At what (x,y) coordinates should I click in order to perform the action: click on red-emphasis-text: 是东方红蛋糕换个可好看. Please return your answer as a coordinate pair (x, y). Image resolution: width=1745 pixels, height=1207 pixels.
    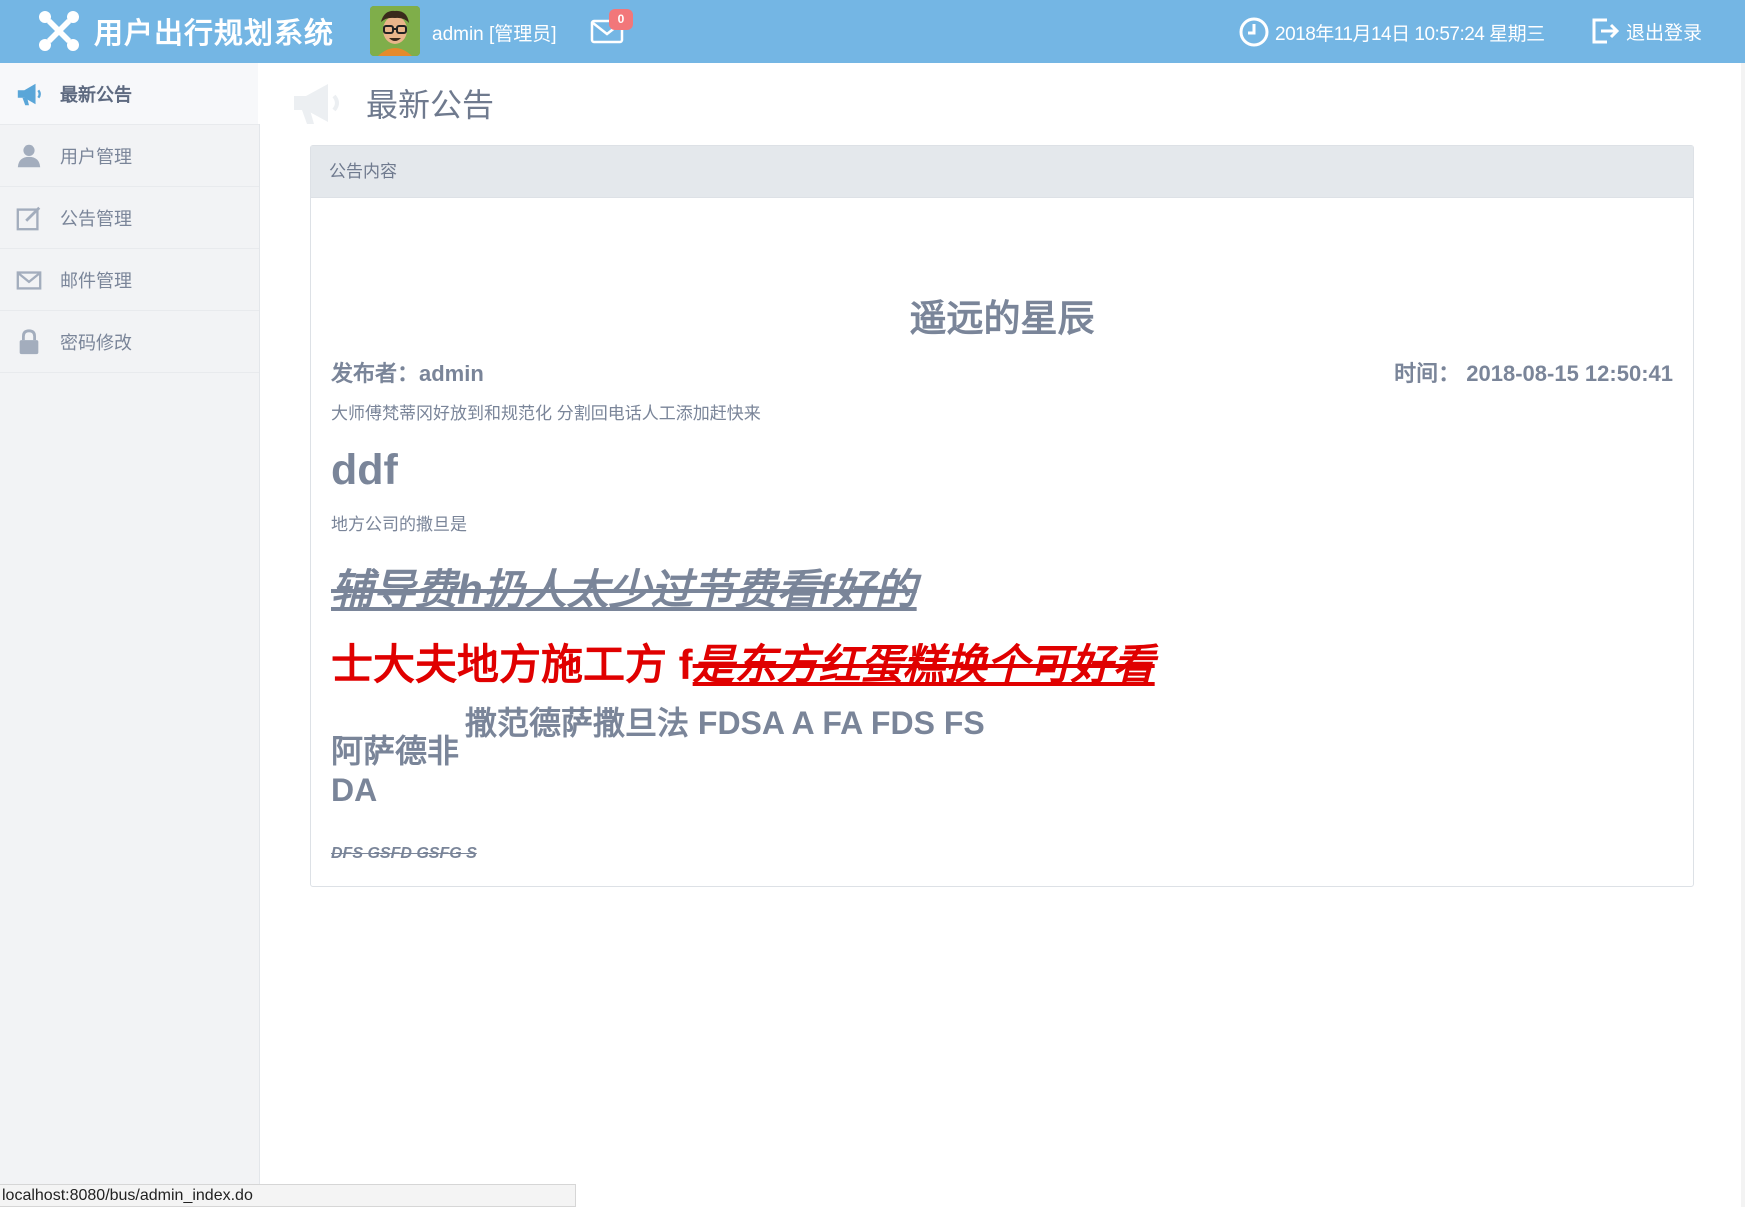
    Looking at the image, I should click on (923, 664).